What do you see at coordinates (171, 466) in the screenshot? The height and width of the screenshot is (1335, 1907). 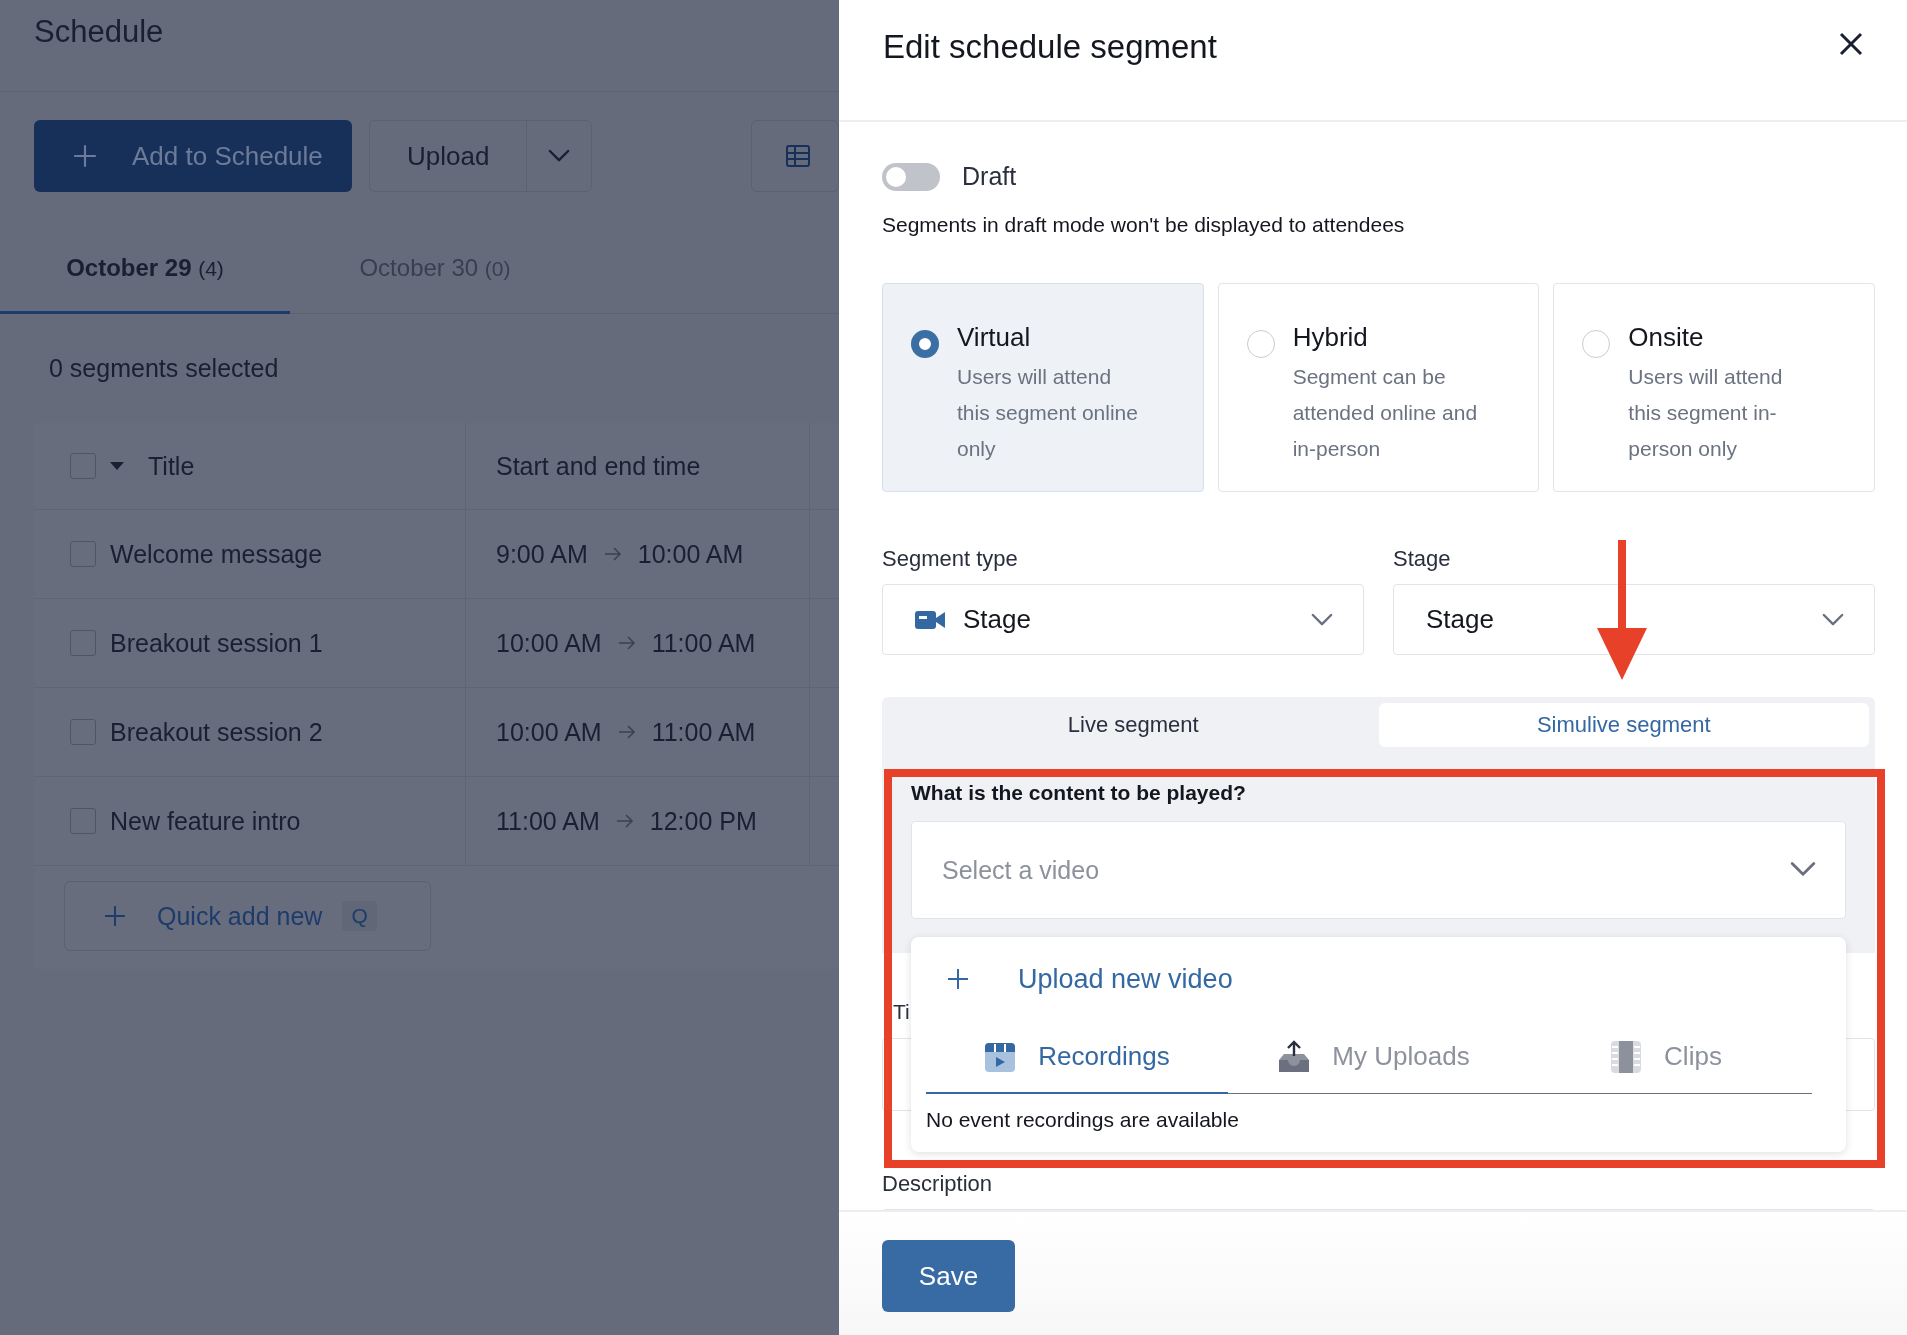 I see `column-header: Title` at bounding box center [171, 466].